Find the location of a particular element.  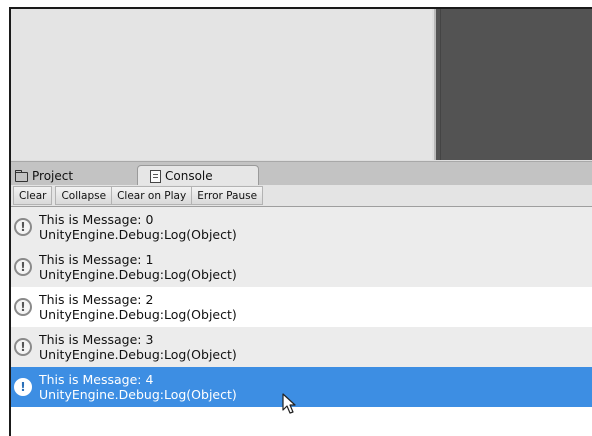

clear-button: Clear is located at coordinates (33, 195).